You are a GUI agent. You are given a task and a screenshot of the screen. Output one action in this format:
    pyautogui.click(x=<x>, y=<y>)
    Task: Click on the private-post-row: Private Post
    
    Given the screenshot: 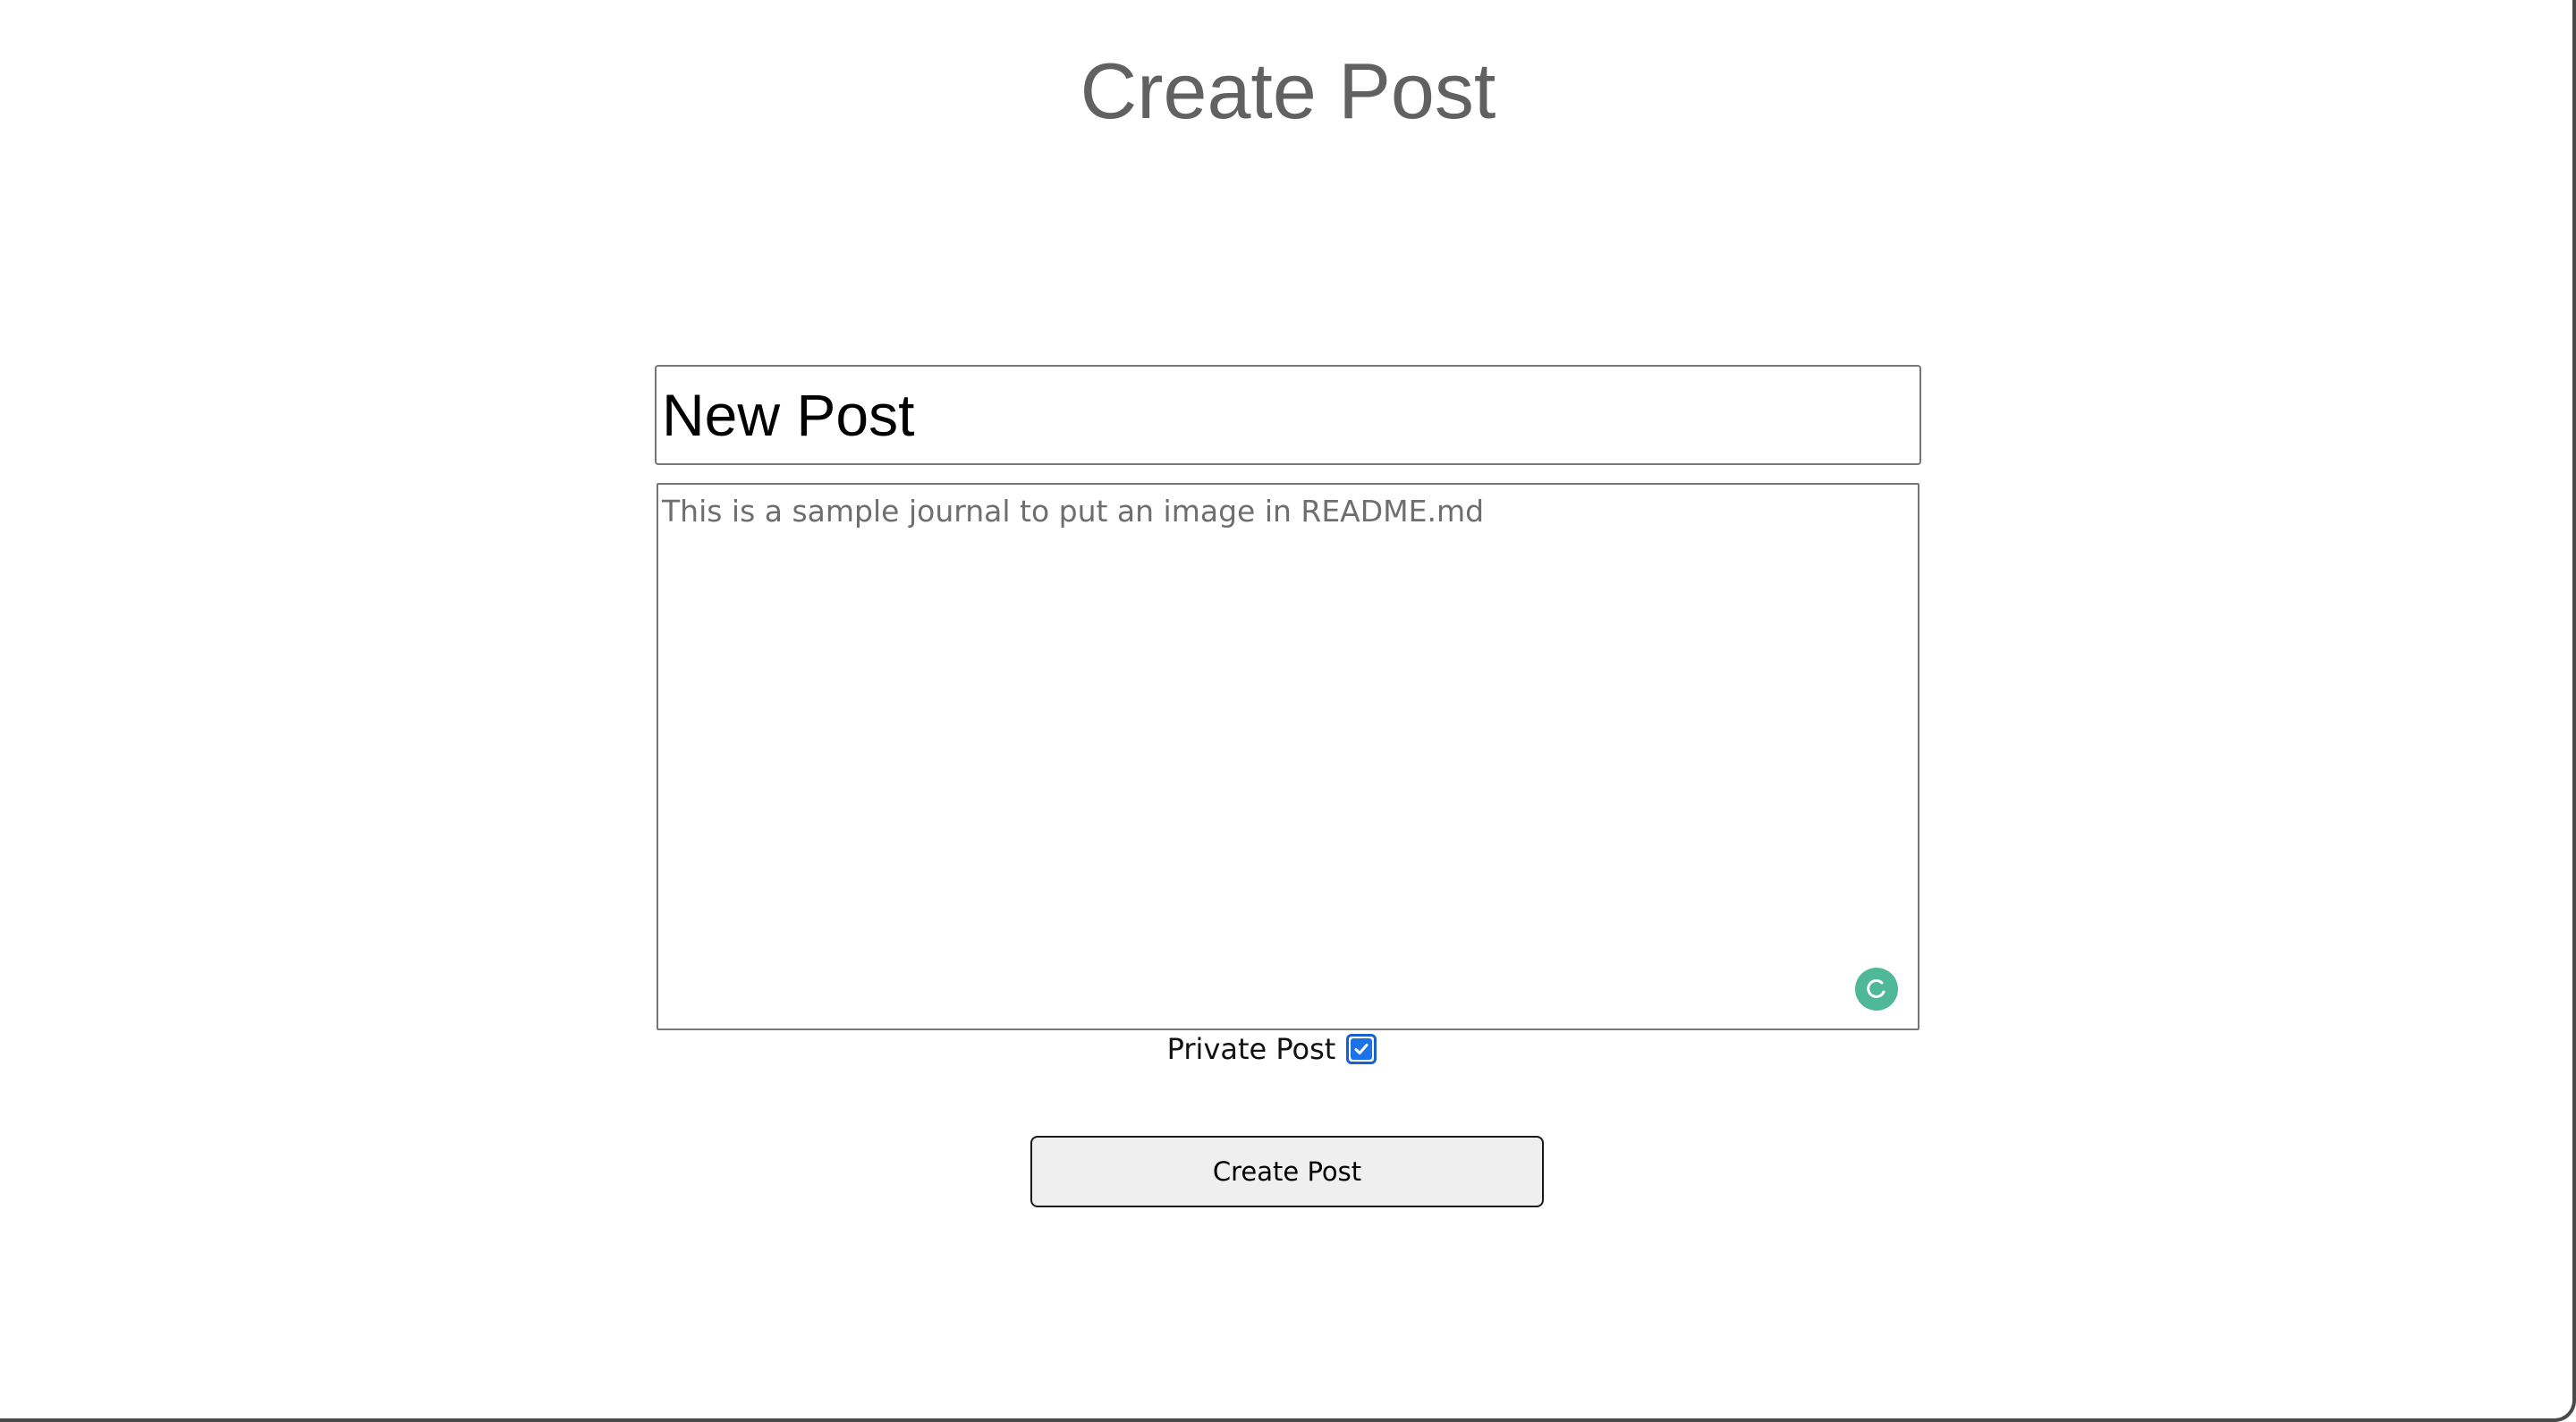 What is the action you would take?
    pyautogui.click(x=1288, y=1049)
    